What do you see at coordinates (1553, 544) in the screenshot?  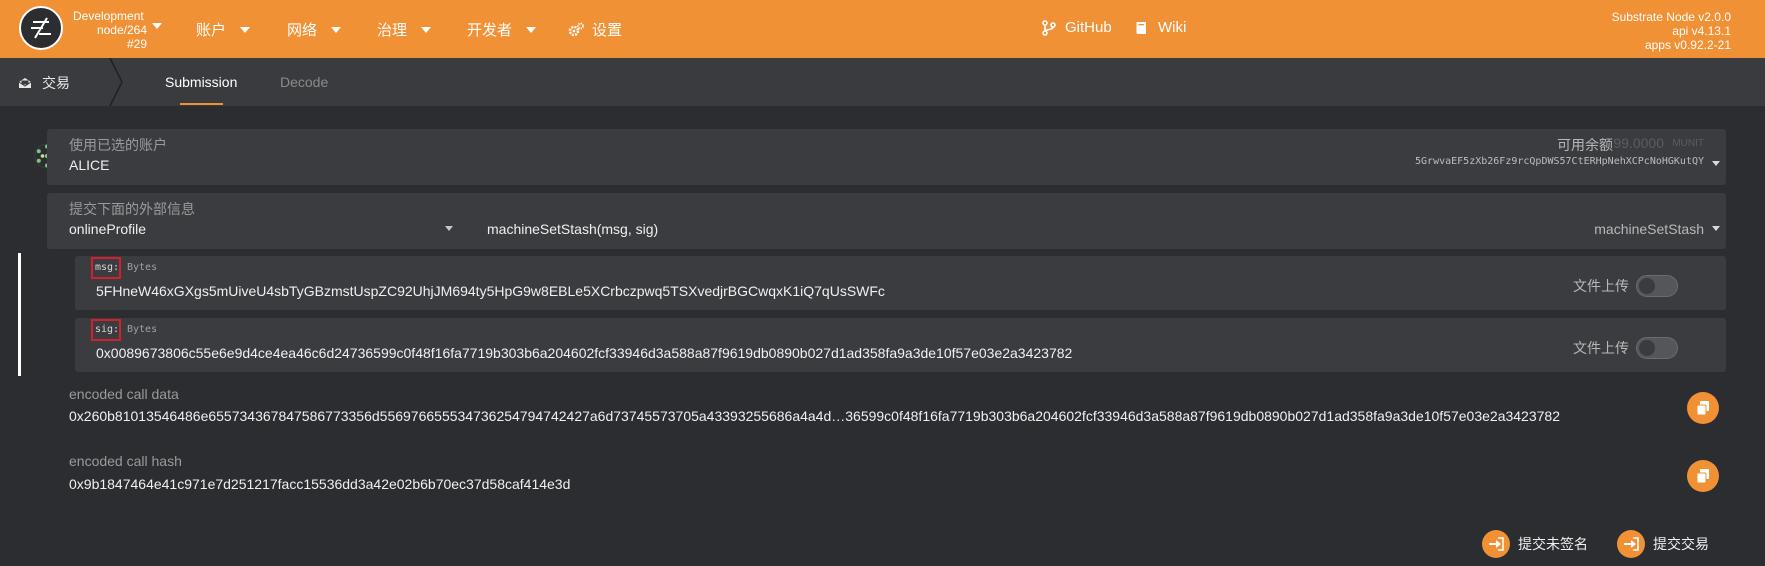 I see `submit-unsigned-label: 提交未签名` at bounding box center [1553, 544].